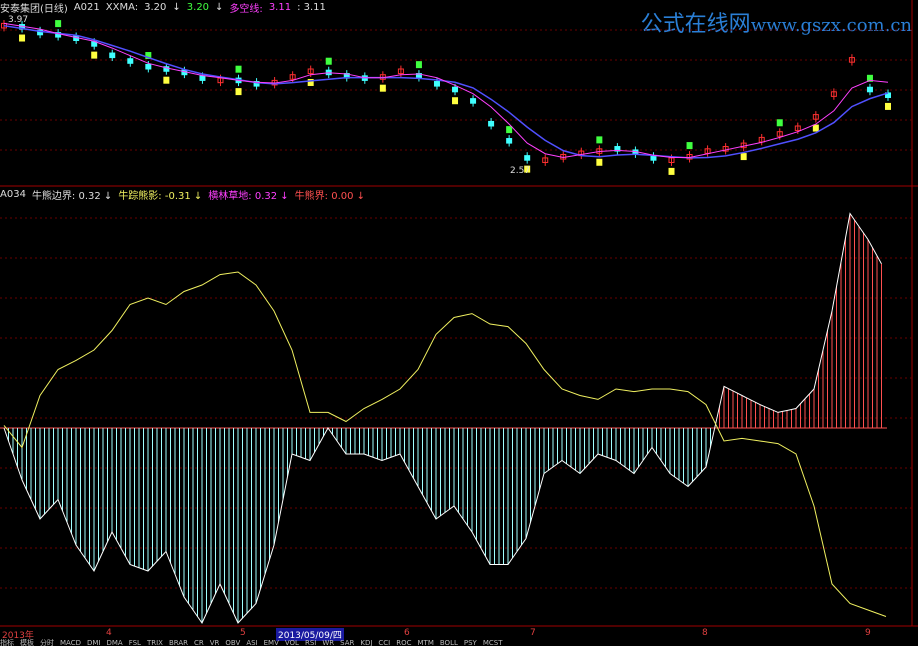 The image size is (918, 646). I want to click on high-price-label: 3.97, so click(18, 20).